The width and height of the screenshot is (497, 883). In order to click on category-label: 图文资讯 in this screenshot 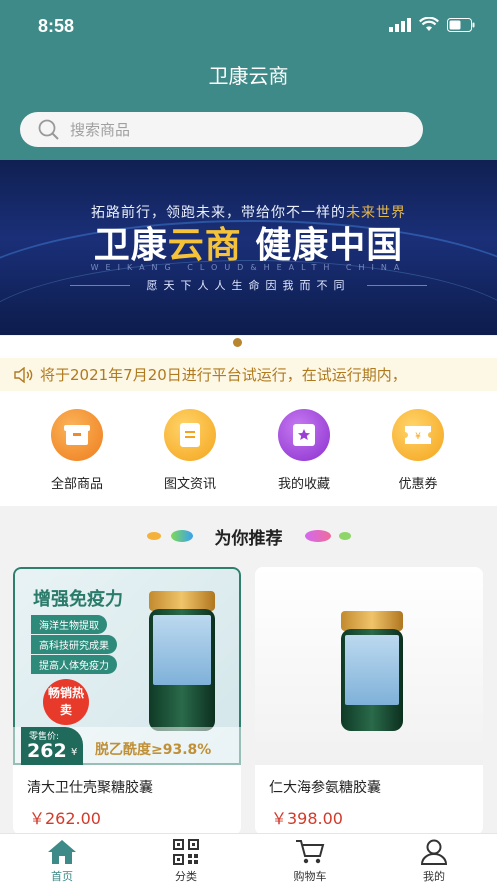, I will do `click(189, 484)`.